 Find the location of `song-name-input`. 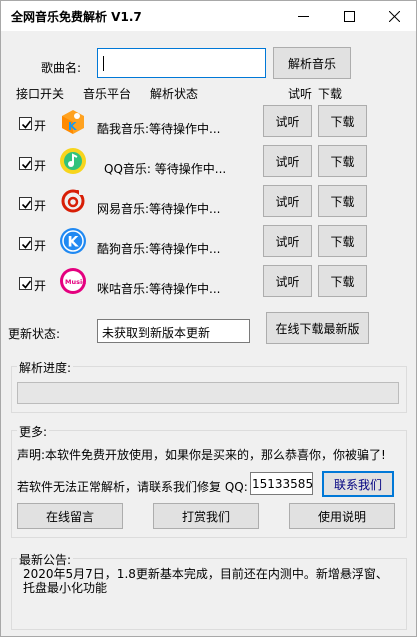

song-name-input is located at coordinates (181, 63).